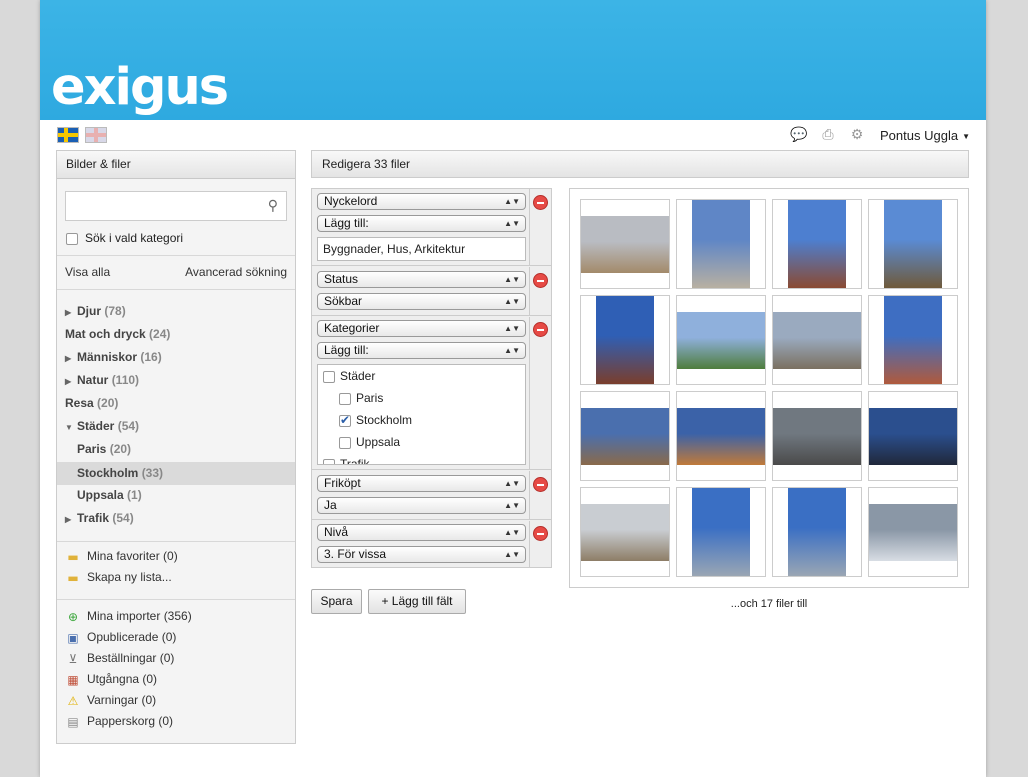  Describe the element at coordinates (361, 398) in the screenshot. I see `tree-item-paris: Paris` at that location.